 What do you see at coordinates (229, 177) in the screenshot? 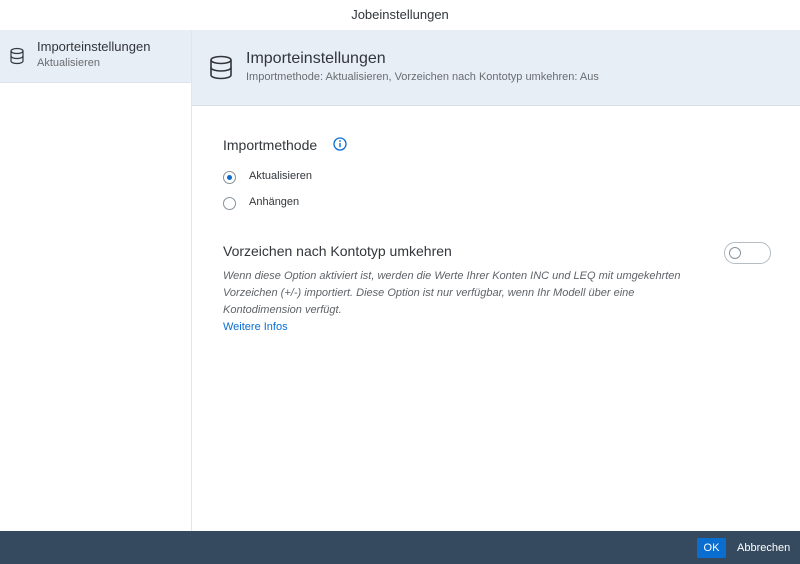
I see `radio-button-selected` at bounding box center [229, 177].